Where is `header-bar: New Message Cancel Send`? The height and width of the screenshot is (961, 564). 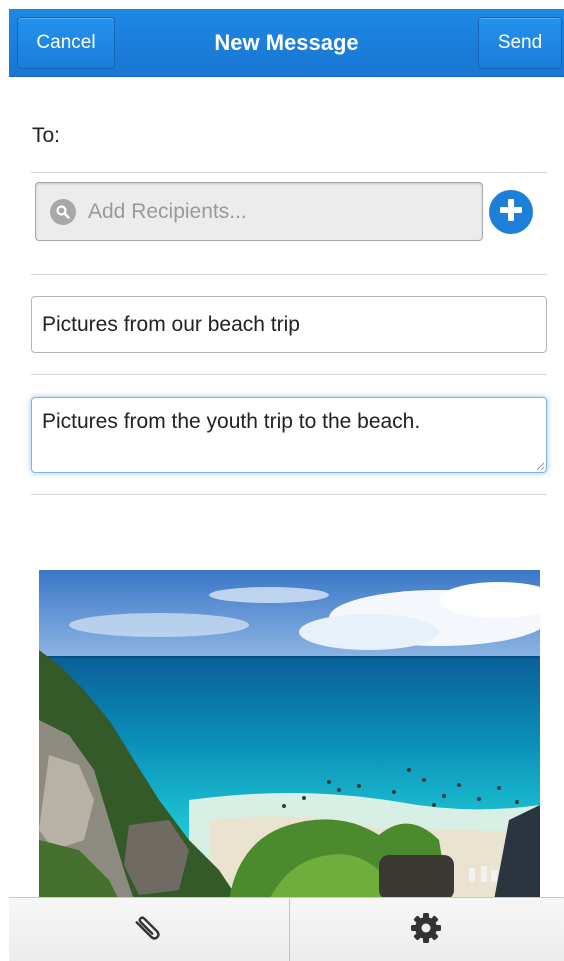 header-bar: New Message Cancel Send is located at coordinates (286, 43).